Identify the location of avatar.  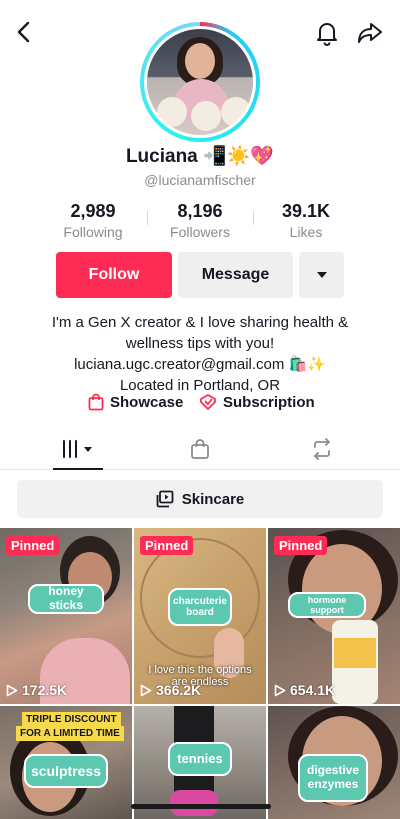
(200, 82).